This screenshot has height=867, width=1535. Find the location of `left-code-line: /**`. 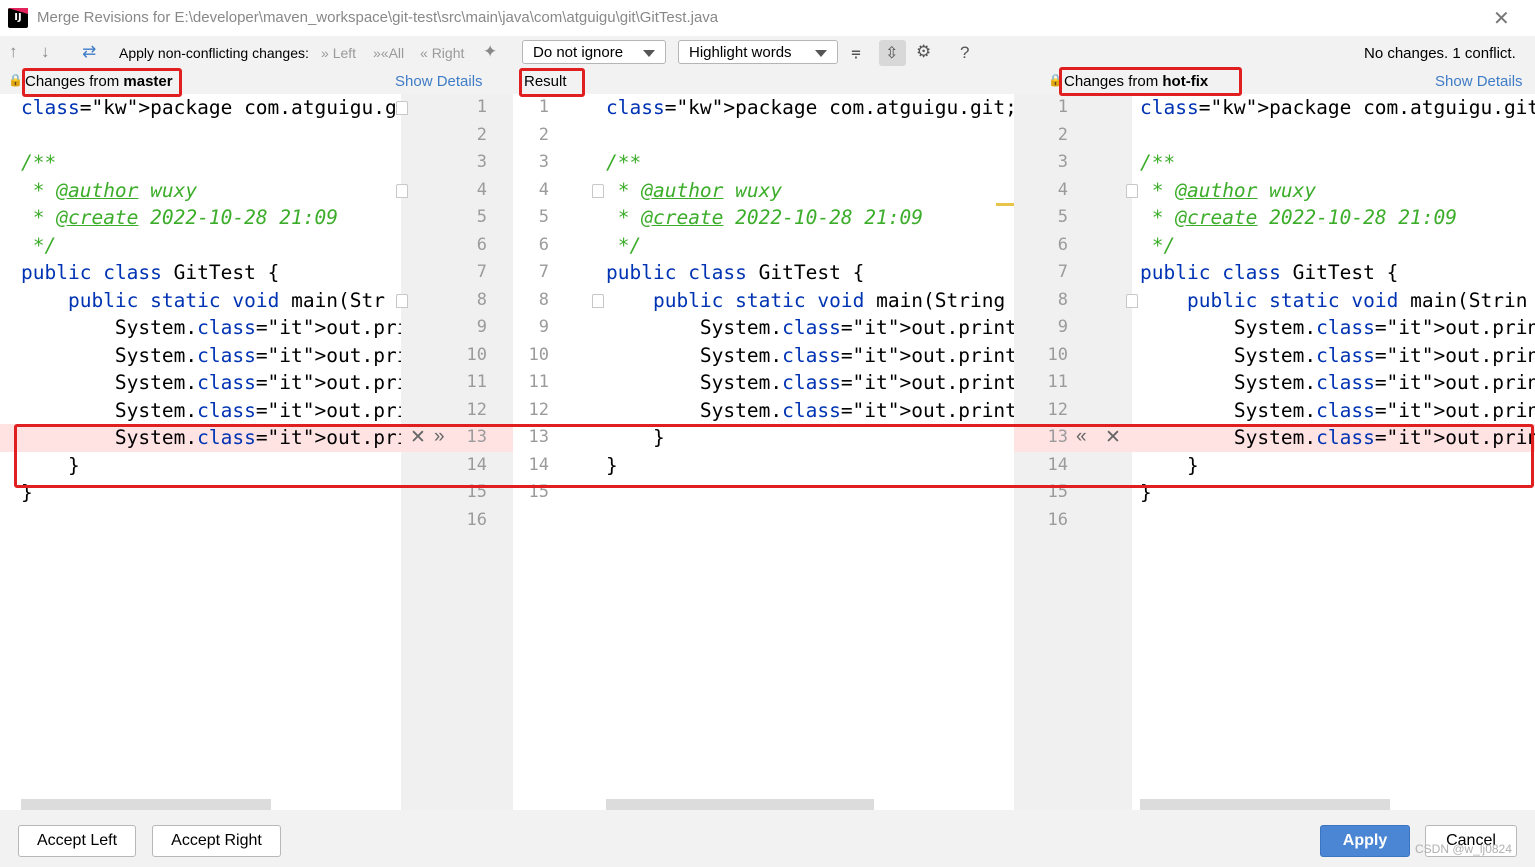

left-code-line: /** is located at coordinates (38, 163).